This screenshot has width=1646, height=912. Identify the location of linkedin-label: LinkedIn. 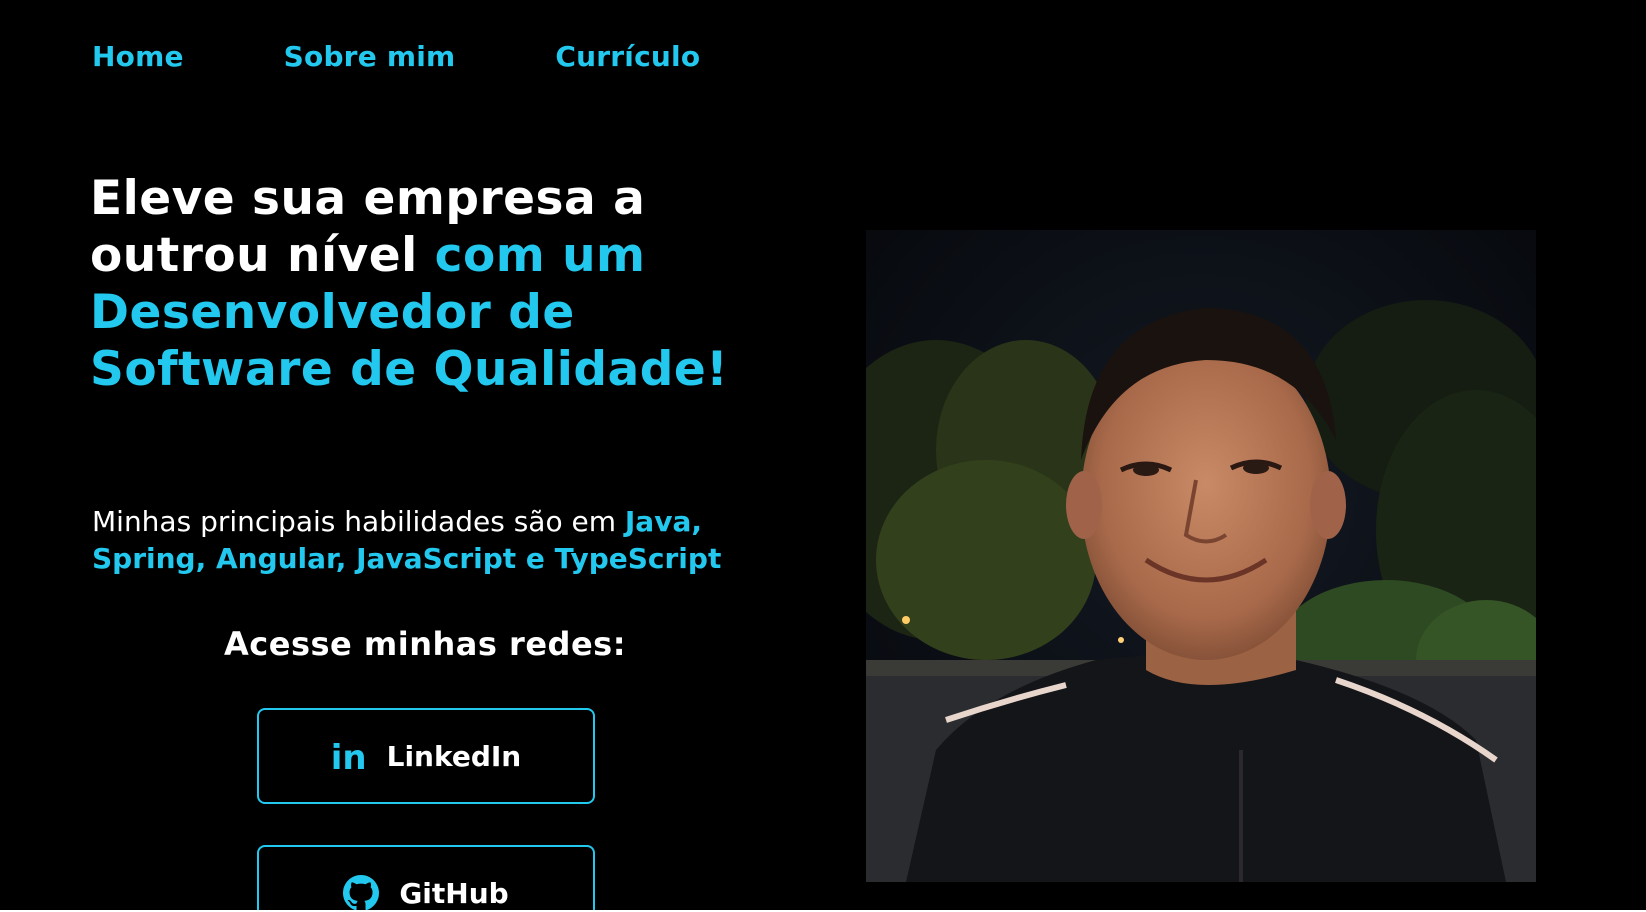
(454, 756).